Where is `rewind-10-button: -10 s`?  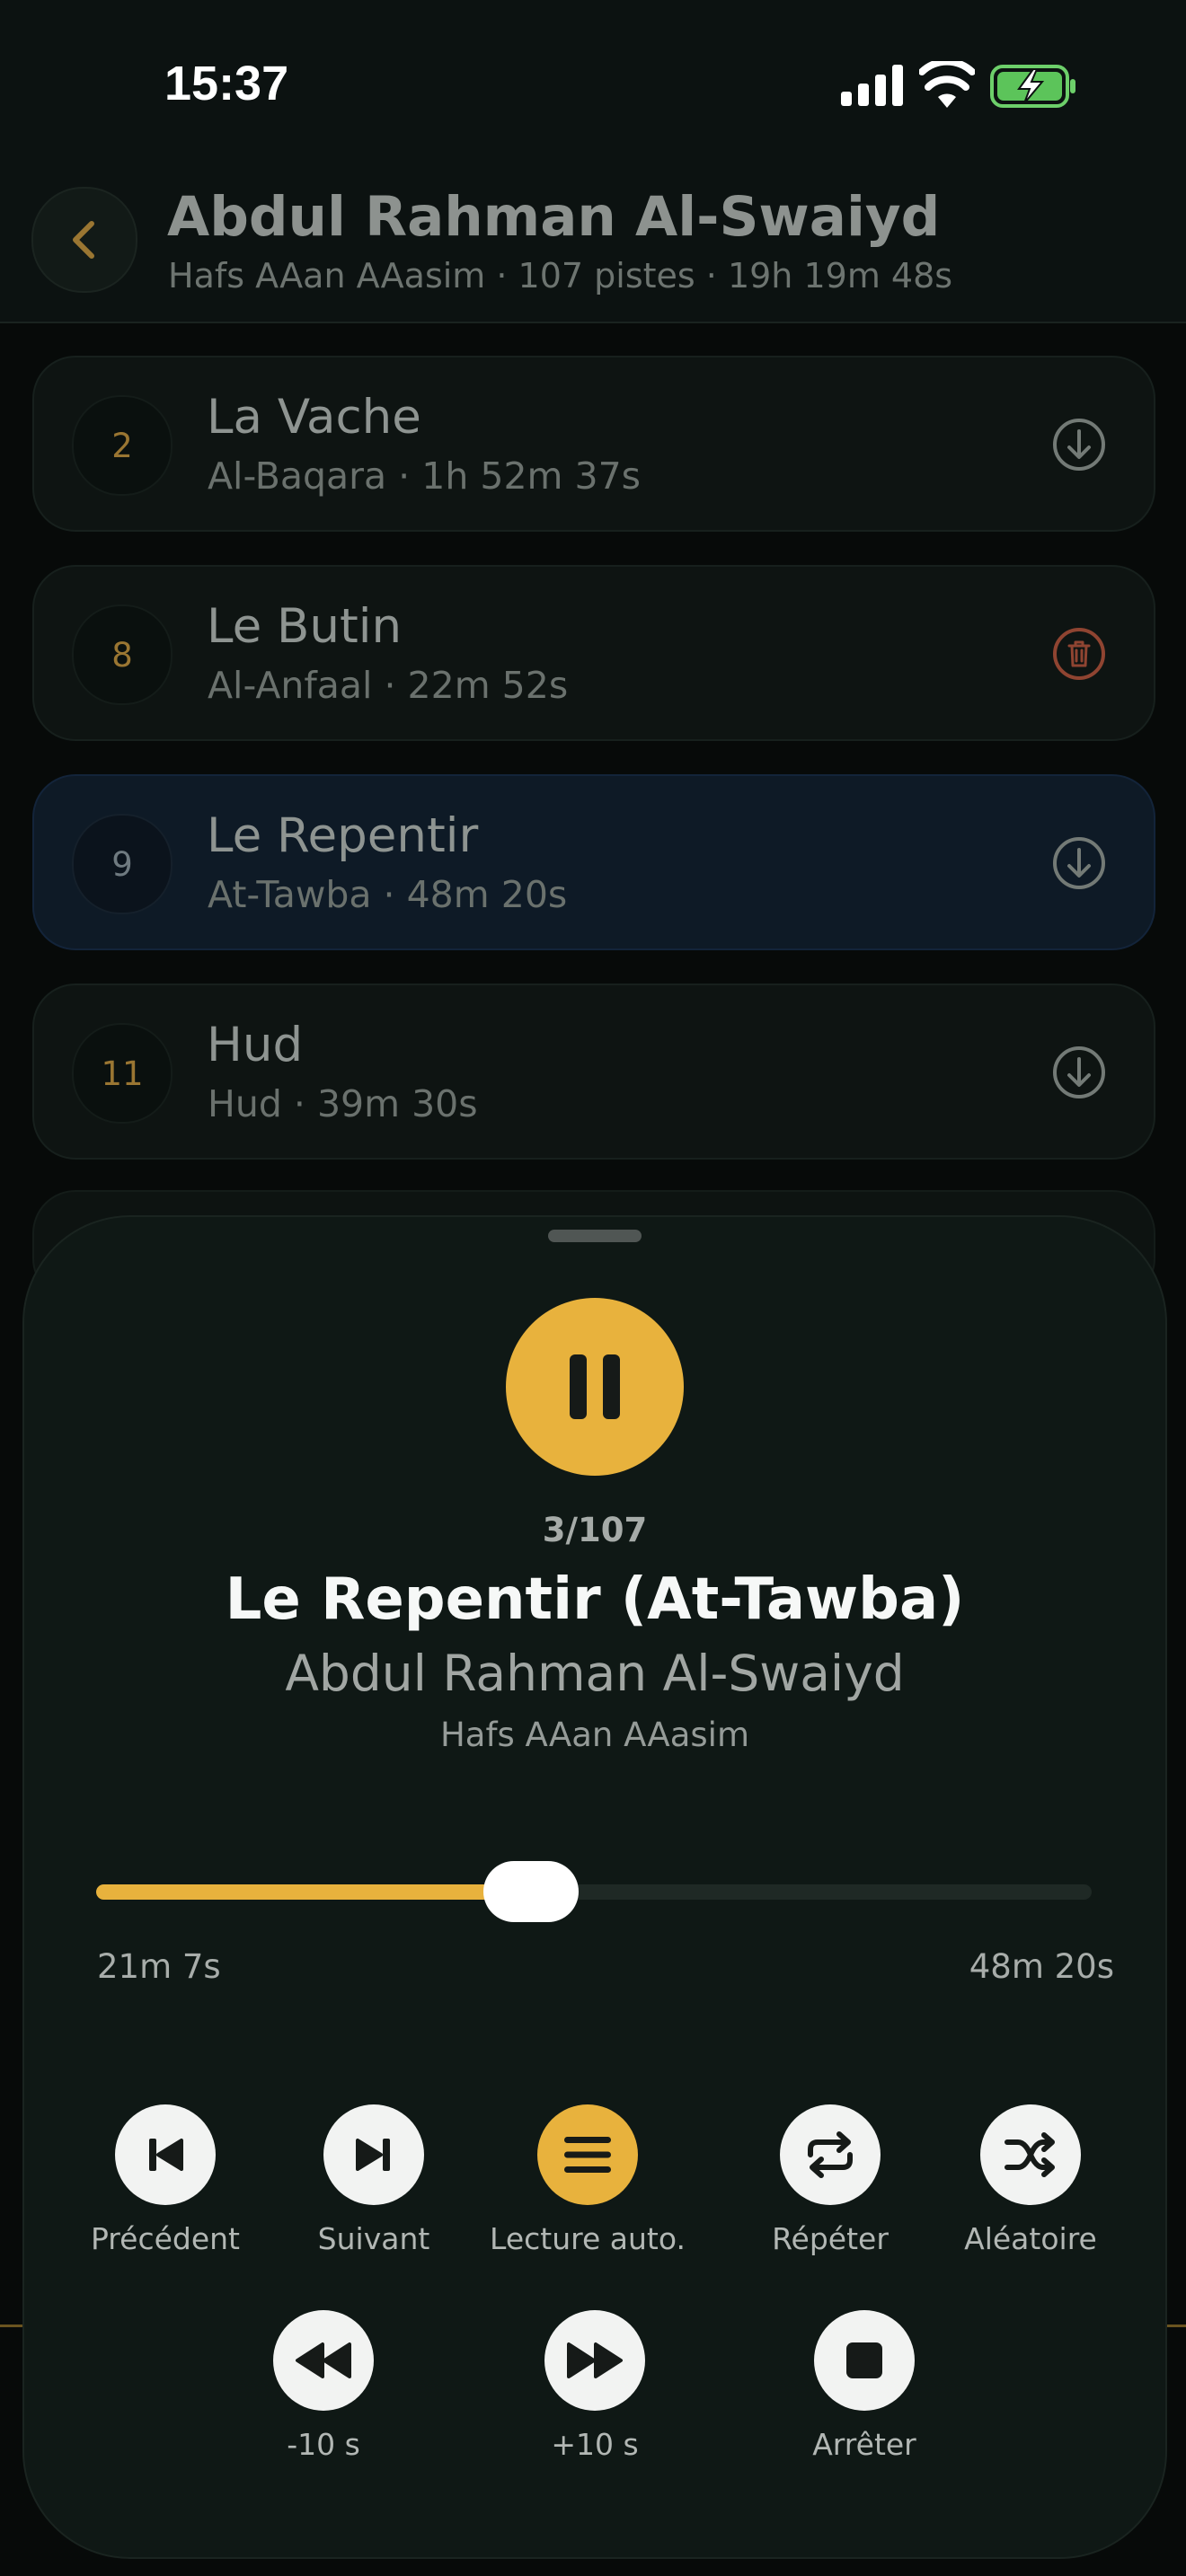
rewind-10-button: -10 s is located at coordinates (323, 2386).